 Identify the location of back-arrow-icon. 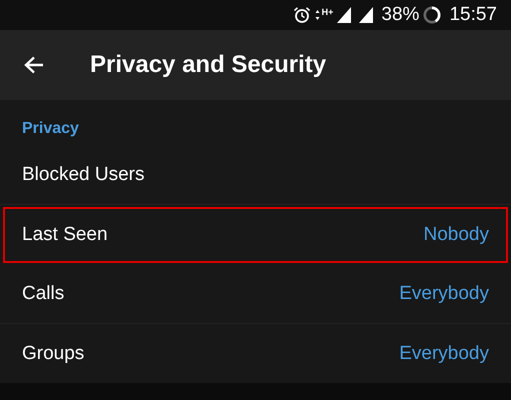
(34, 65).